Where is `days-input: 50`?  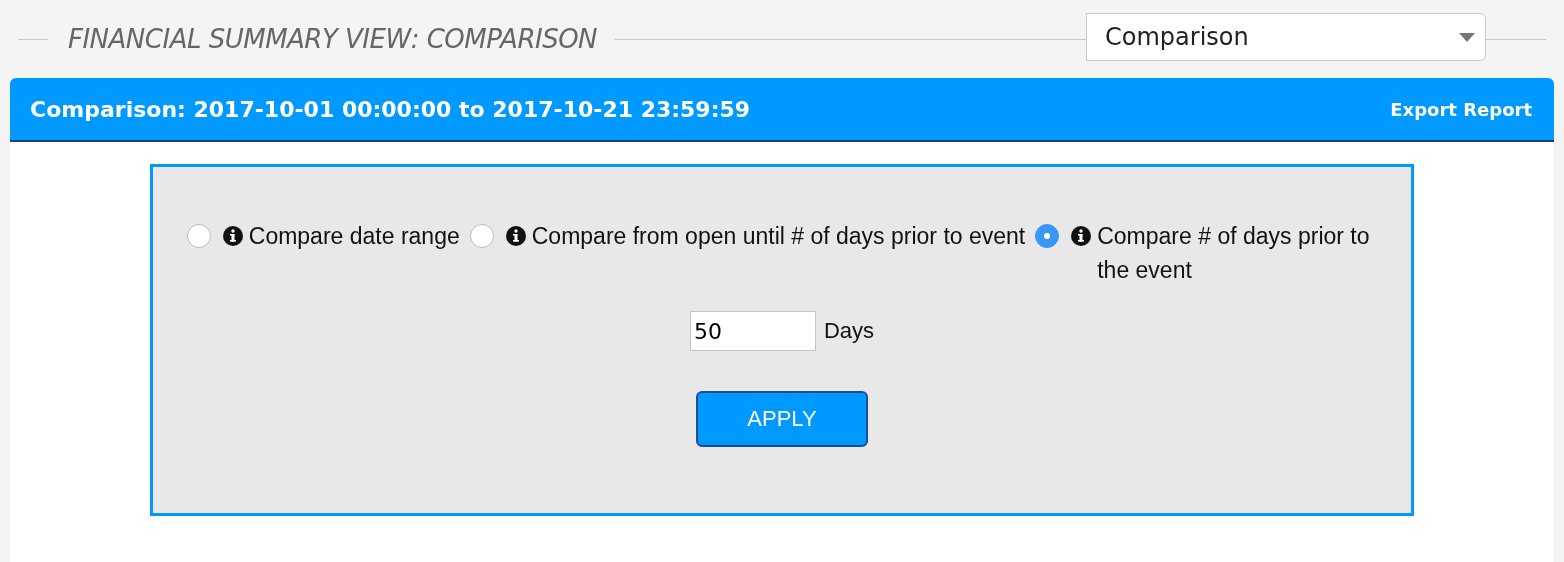
days-input: 50 is located at coordinates (752, 331).